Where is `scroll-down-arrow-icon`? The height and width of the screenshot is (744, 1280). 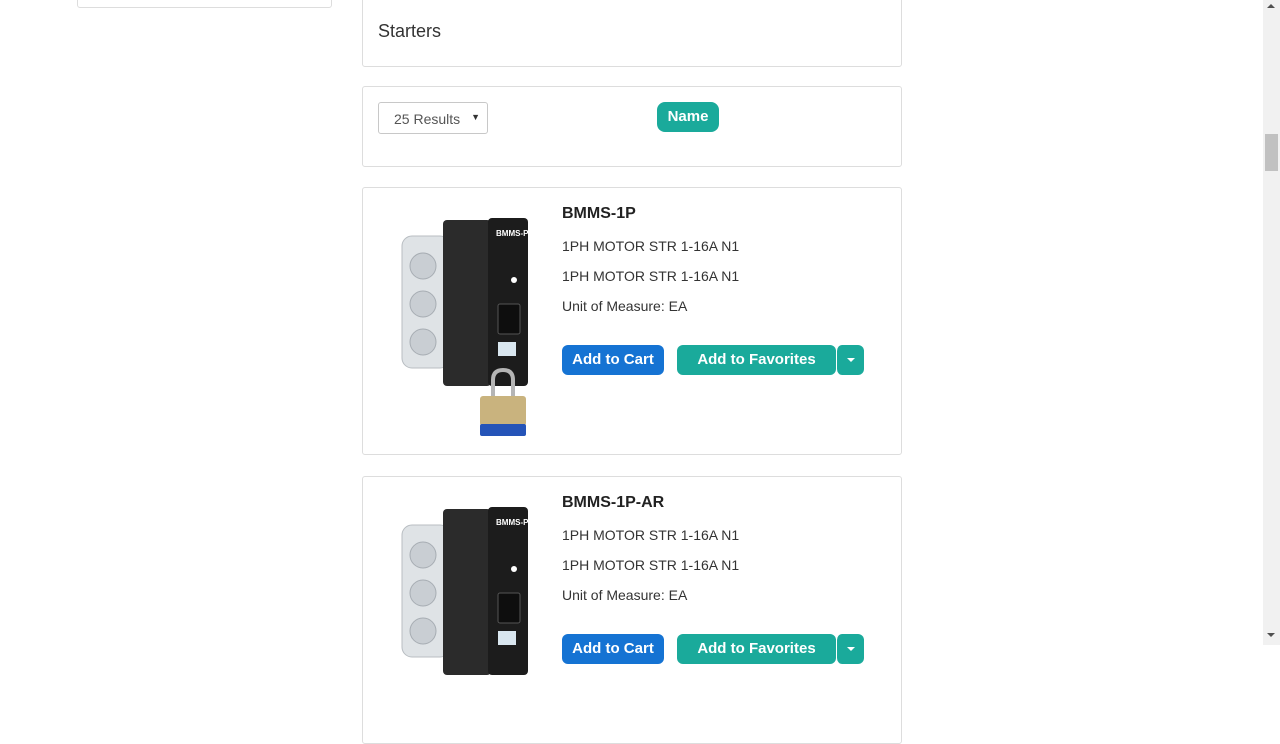 scroll-down-arrow-icon is located at coordinates (1271, 635).